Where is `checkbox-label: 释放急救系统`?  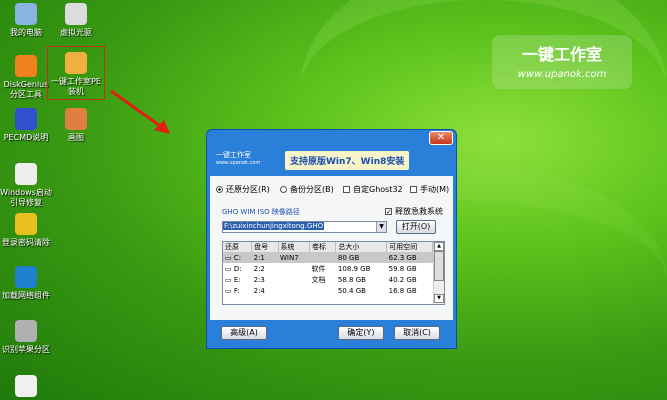 checkbox-label: 释放急救系统 is located at coordinates (419, 211).